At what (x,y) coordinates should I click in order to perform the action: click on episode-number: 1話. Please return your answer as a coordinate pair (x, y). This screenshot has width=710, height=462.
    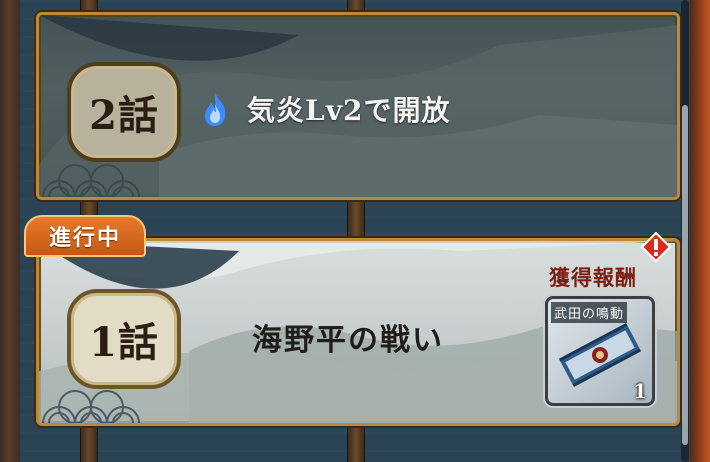
    Looking at the image, I should click on (124, 342).